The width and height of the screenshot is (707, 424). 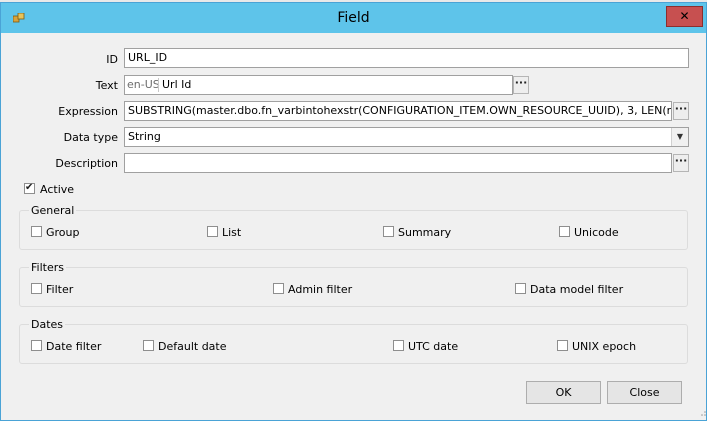 I want to click on unix-epoch-checkbox, so click(x=562, y=345).